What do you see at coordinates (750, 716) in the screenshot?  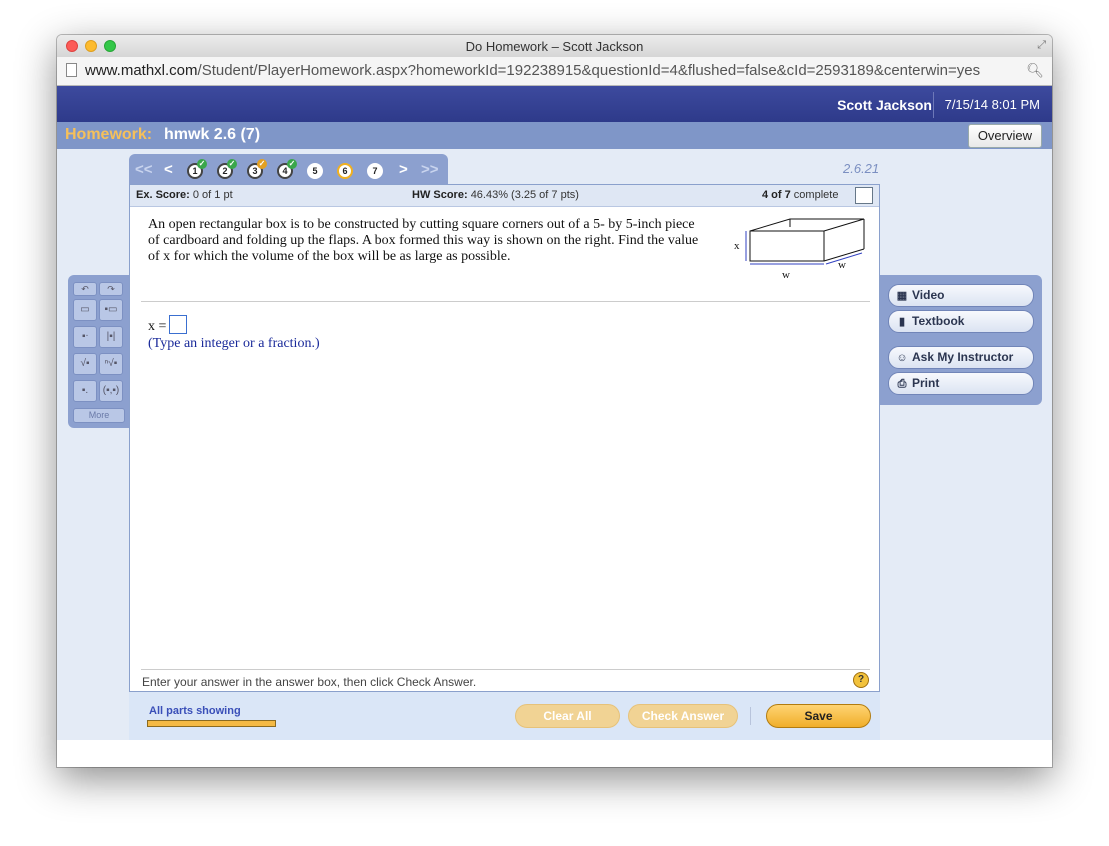 I see `button-separator` at bounding box center [750, 716].